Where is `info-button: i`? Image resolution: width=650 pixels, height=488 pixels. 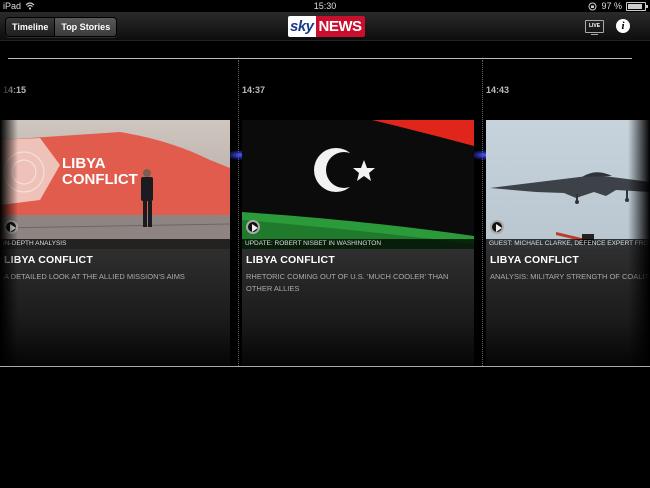
info-button: i is located at coordinates (623, 26).